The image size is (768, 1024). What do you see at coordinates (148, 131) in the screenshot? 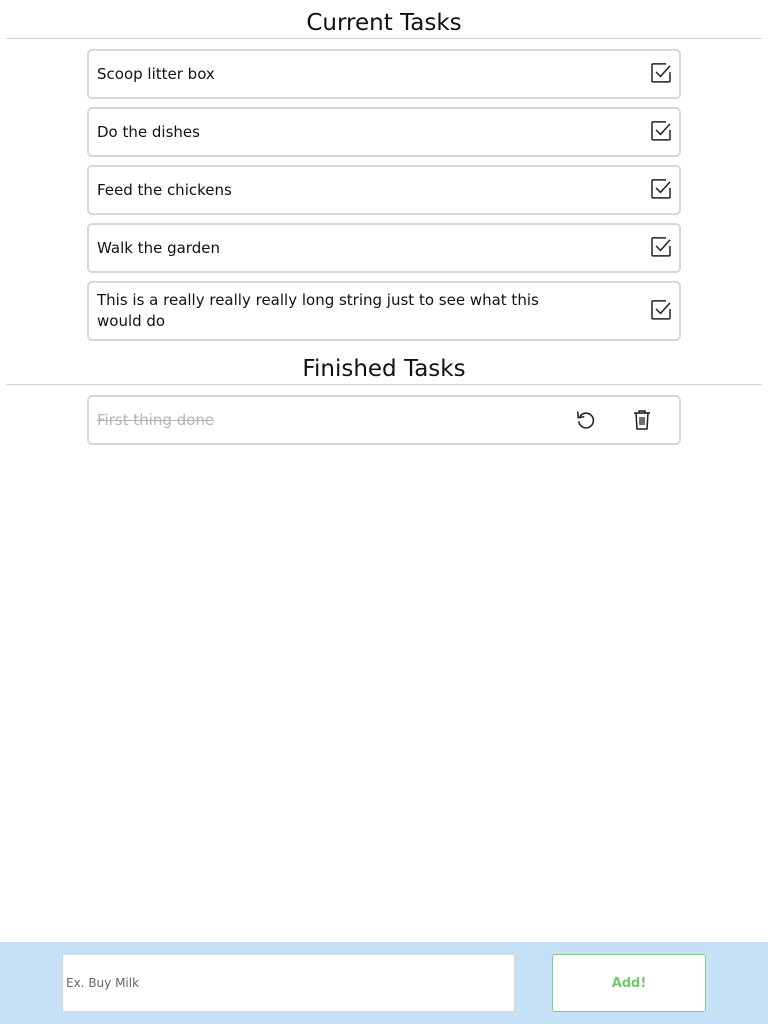
I see `task-label: Do the dishes` at bounding box center [148, 131].